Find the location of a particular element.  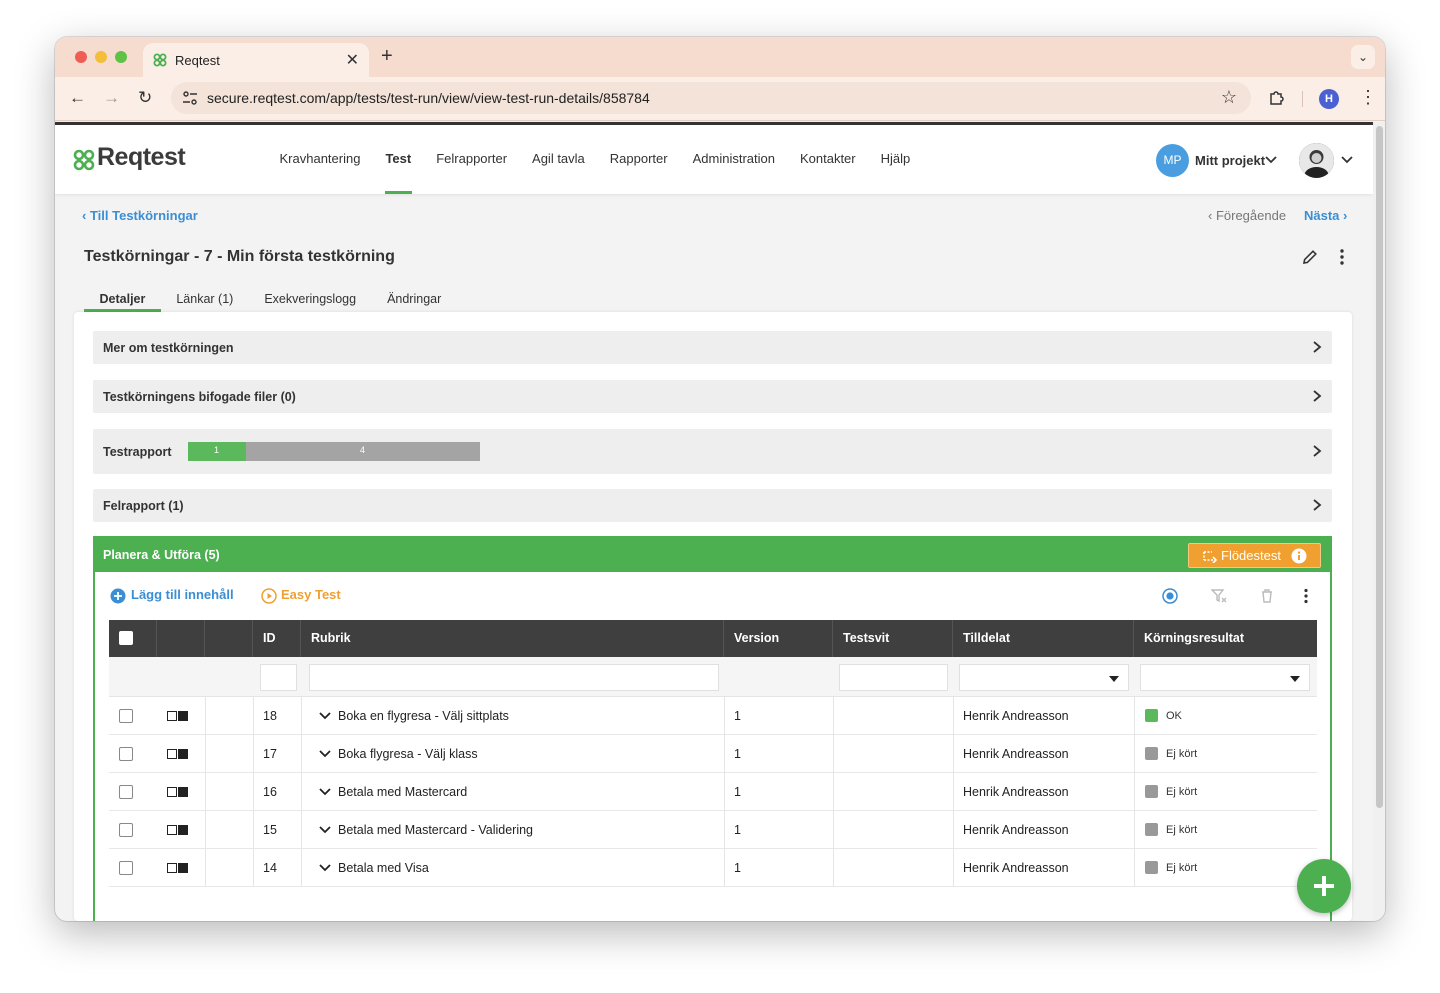

browser-menu-icon: ⋮ is located at coordinates (1368, 97).